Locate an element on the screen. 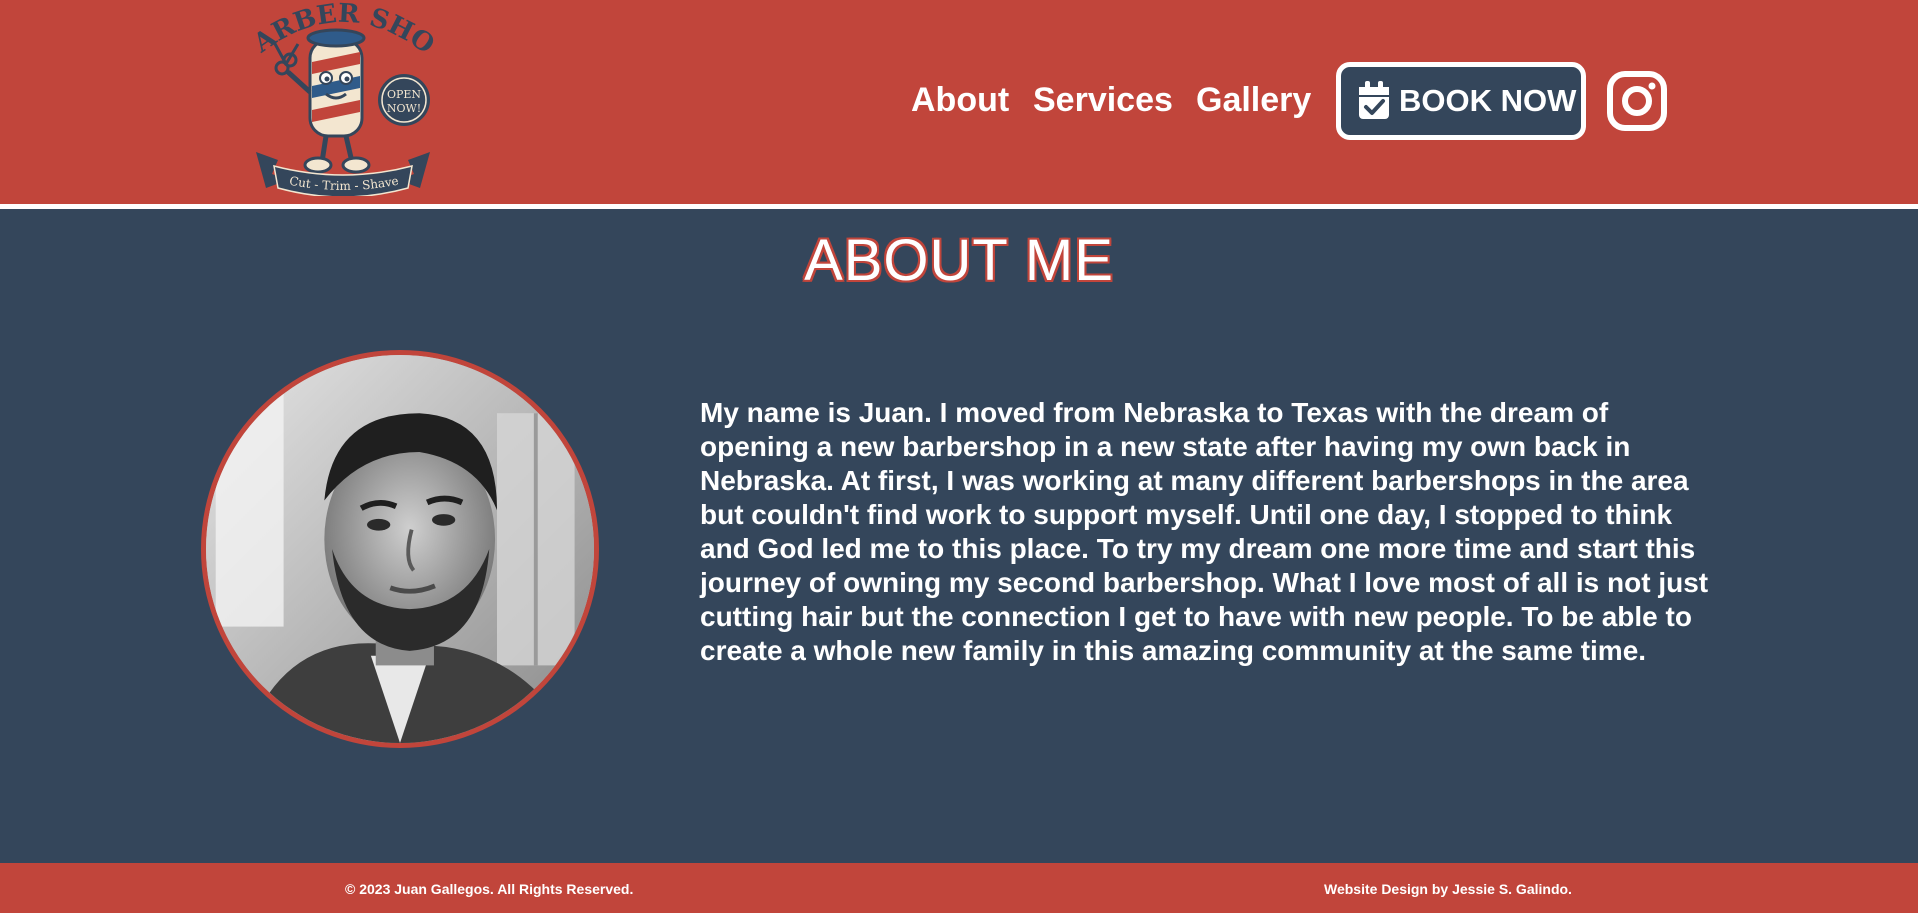  book-now-label: BOOK NOW is located at coordinates (1488, 100).